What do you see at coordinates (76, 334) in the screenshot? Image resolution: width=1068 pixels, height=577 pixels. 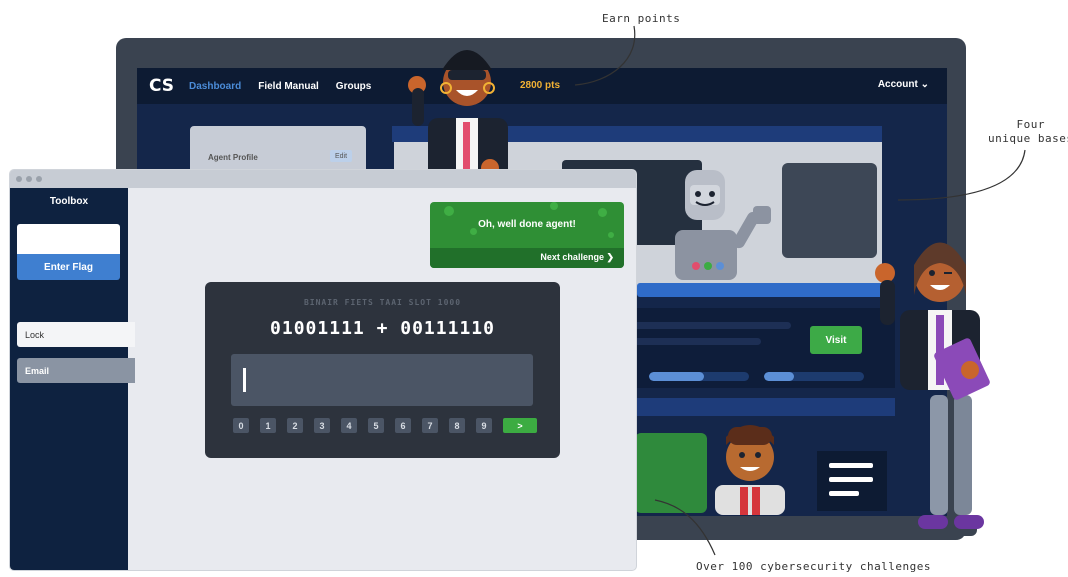 I see `tool-lock: Lock` at bounding box center [76, 334].